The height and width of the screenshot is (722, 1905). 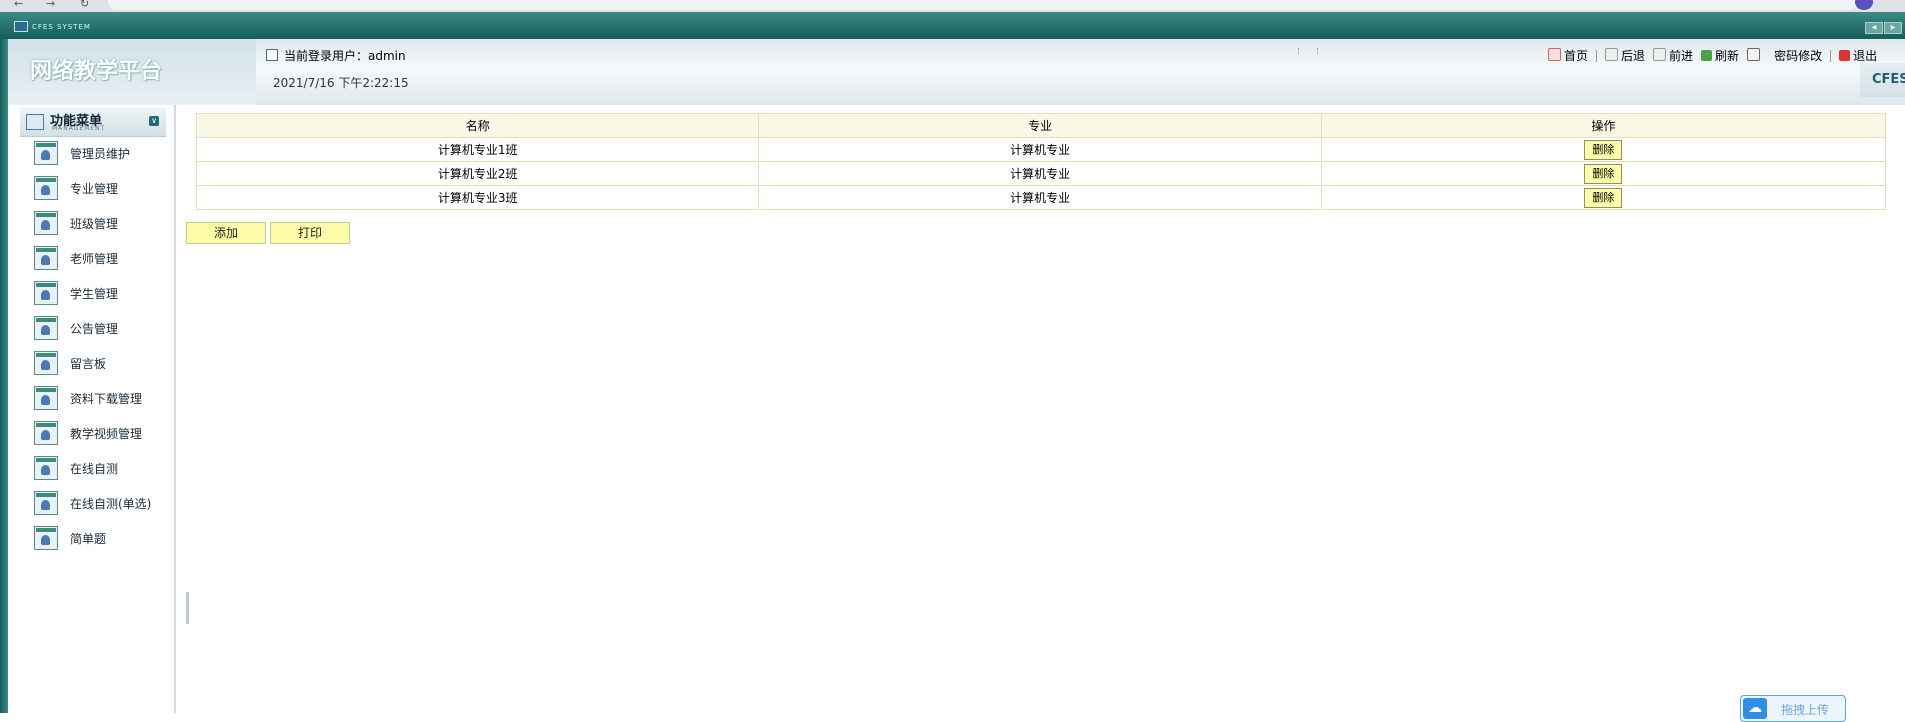 What do you see at coordinates (1845, 55) in the screenshot?
I see `logout-icon` at bounding box center [1845, 55].